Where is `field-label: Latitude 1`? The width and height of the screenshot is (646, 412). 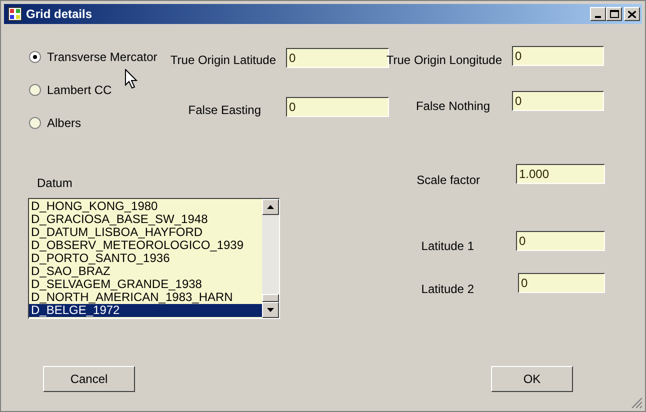
field-label: Latitude 1 is located at coordinates (447, 246).